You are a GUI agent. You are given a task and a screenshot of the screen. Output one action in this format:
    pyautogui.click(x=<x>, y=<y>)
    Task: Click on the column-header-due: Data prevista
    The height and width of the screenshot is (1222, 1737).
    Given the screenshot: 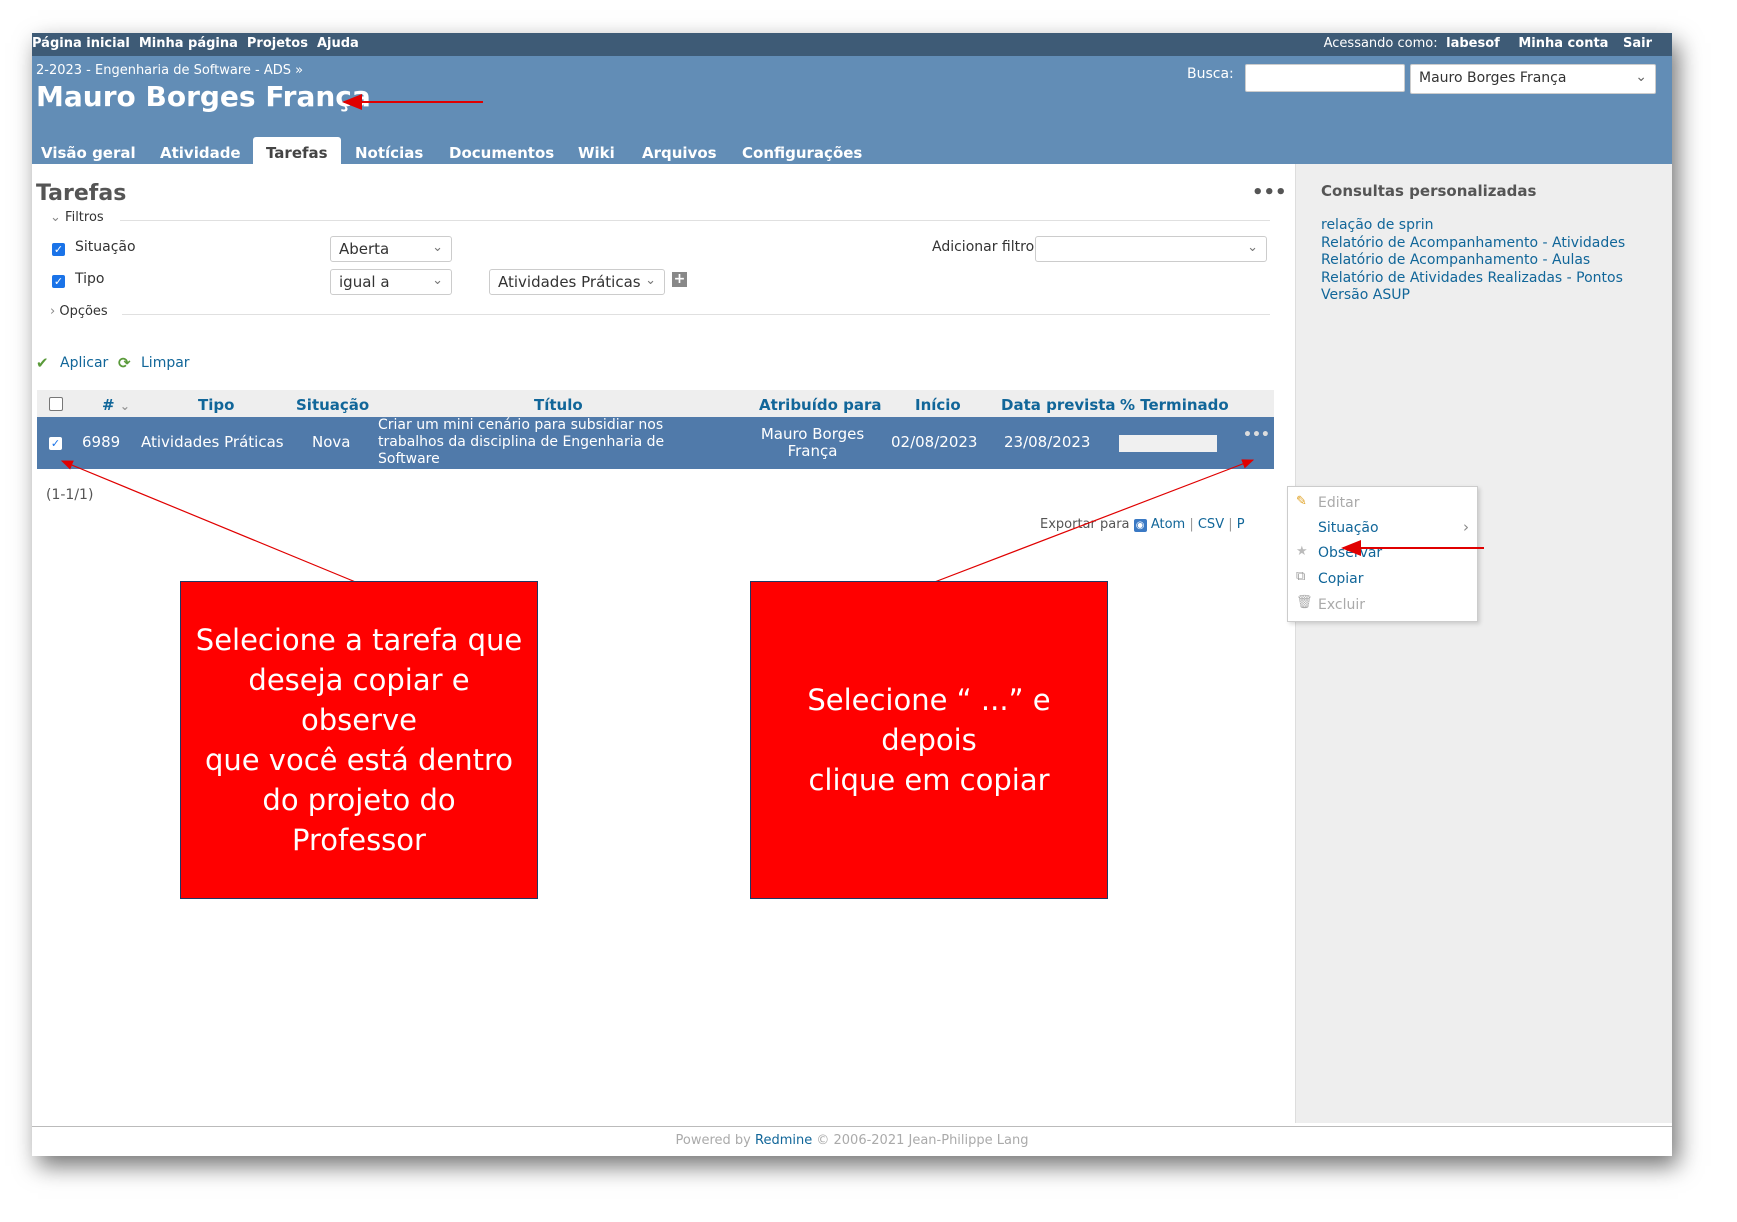 What is the action you would take?
    pyautogui.click(x=1058, y=405)
    